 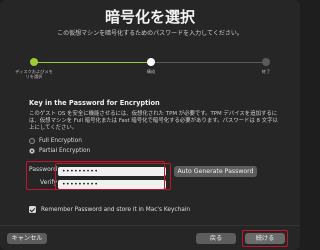 I want to click on step-2-label: 構成, so click(x=151, y=71).